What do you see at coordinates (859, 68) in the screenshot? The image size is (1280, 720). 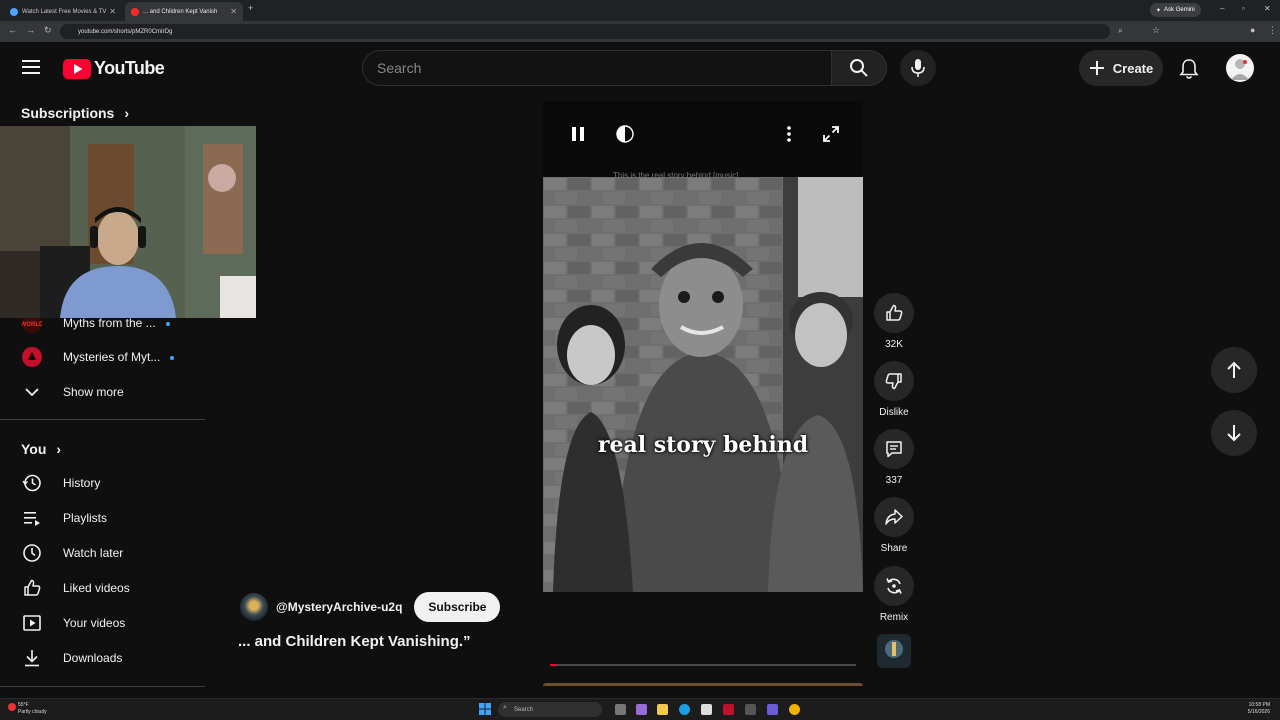 I see `search-button` at bounding box center [859, 68].